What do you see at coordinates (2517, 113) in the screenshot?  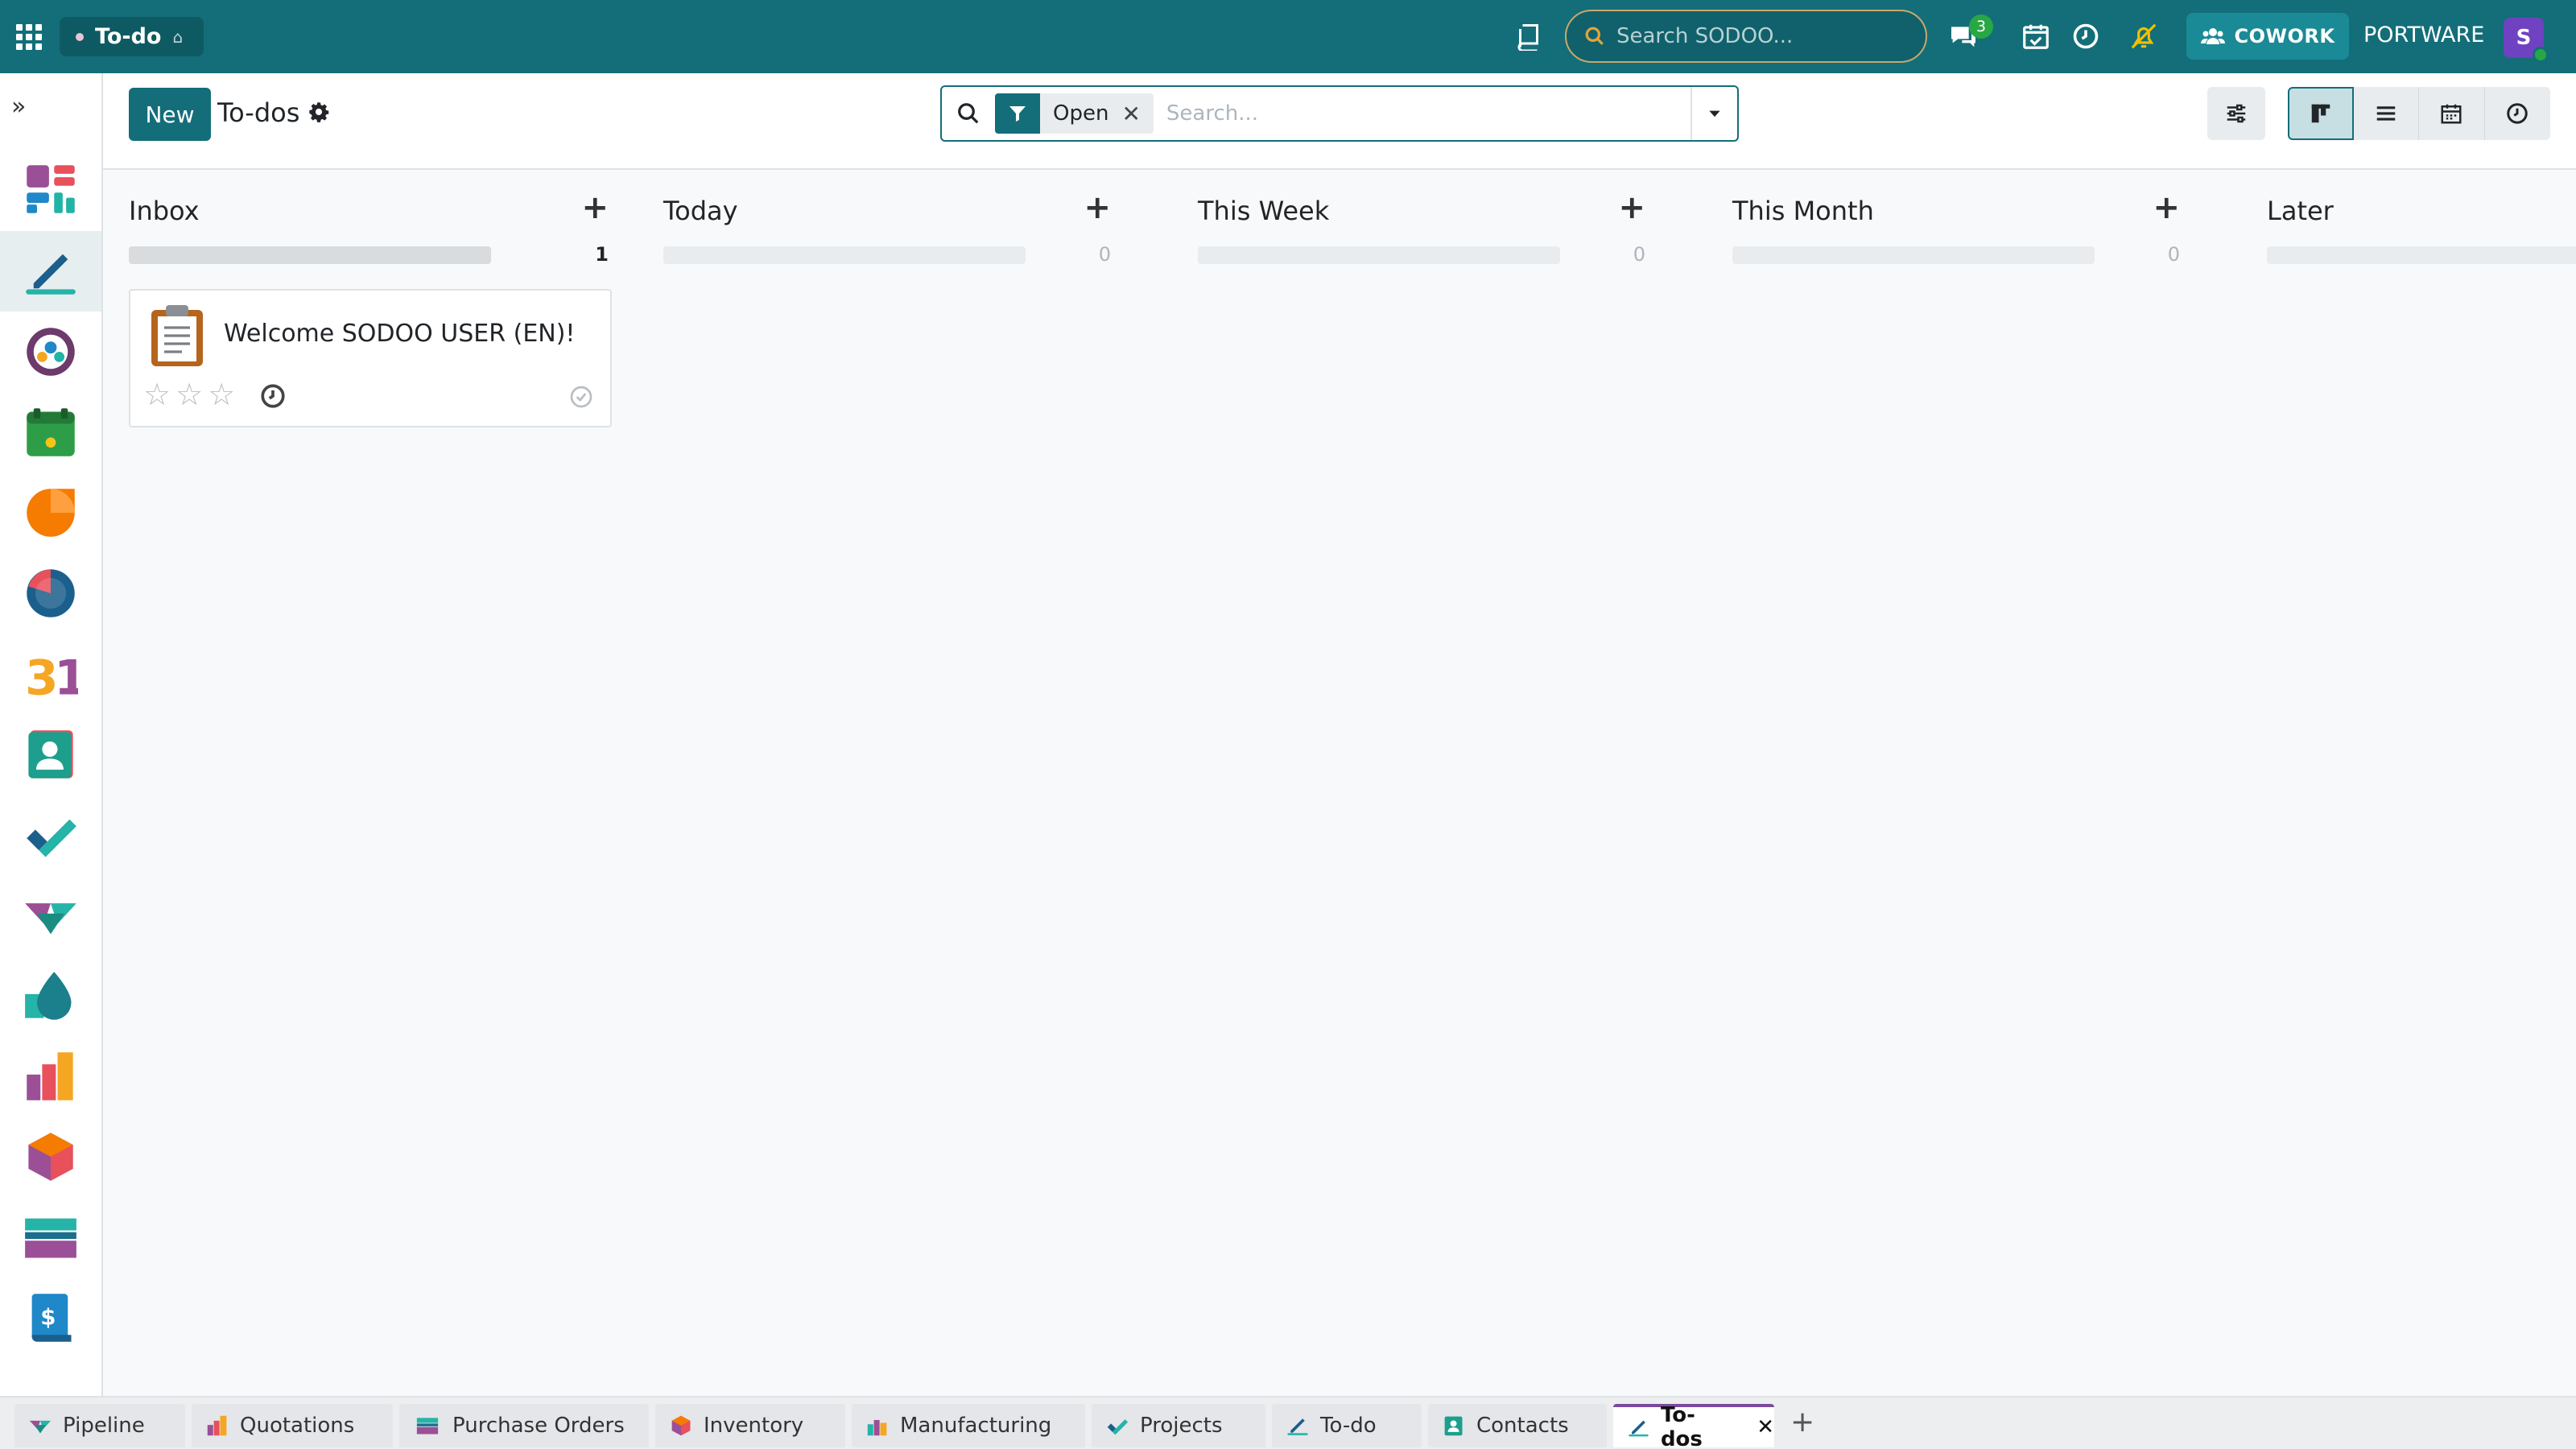 I see `activity-view-button` at bounding box center [2517, 113].